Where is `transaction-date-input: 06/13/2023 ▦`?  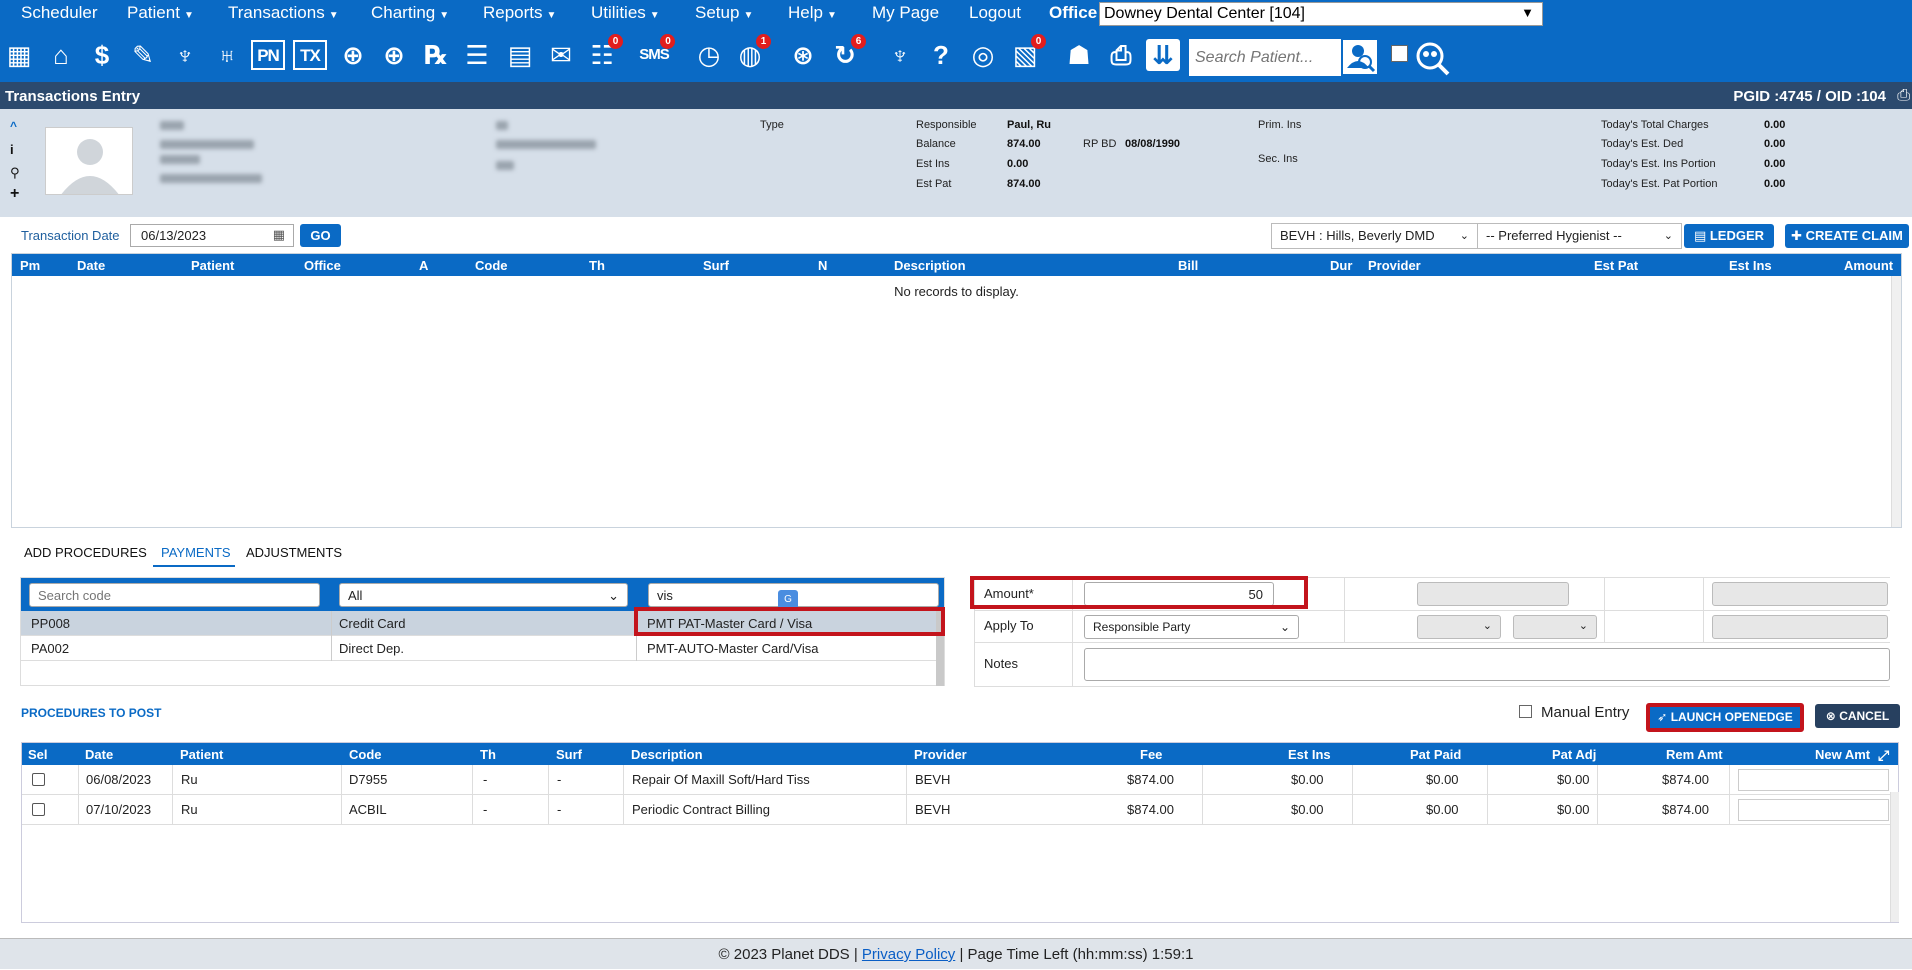
transaction-date-input: 06/13/2023 ▦ is located at coordinates (212, 235).